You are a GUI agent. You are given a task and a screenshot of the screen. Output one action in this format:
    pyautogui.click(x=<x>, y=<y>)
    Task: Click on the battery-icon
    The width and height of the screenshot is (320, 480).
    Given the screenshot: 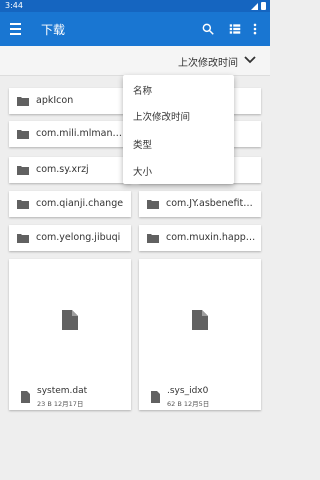 What is the action you would take?
    pyautogui.click(x=263, y=6)
    